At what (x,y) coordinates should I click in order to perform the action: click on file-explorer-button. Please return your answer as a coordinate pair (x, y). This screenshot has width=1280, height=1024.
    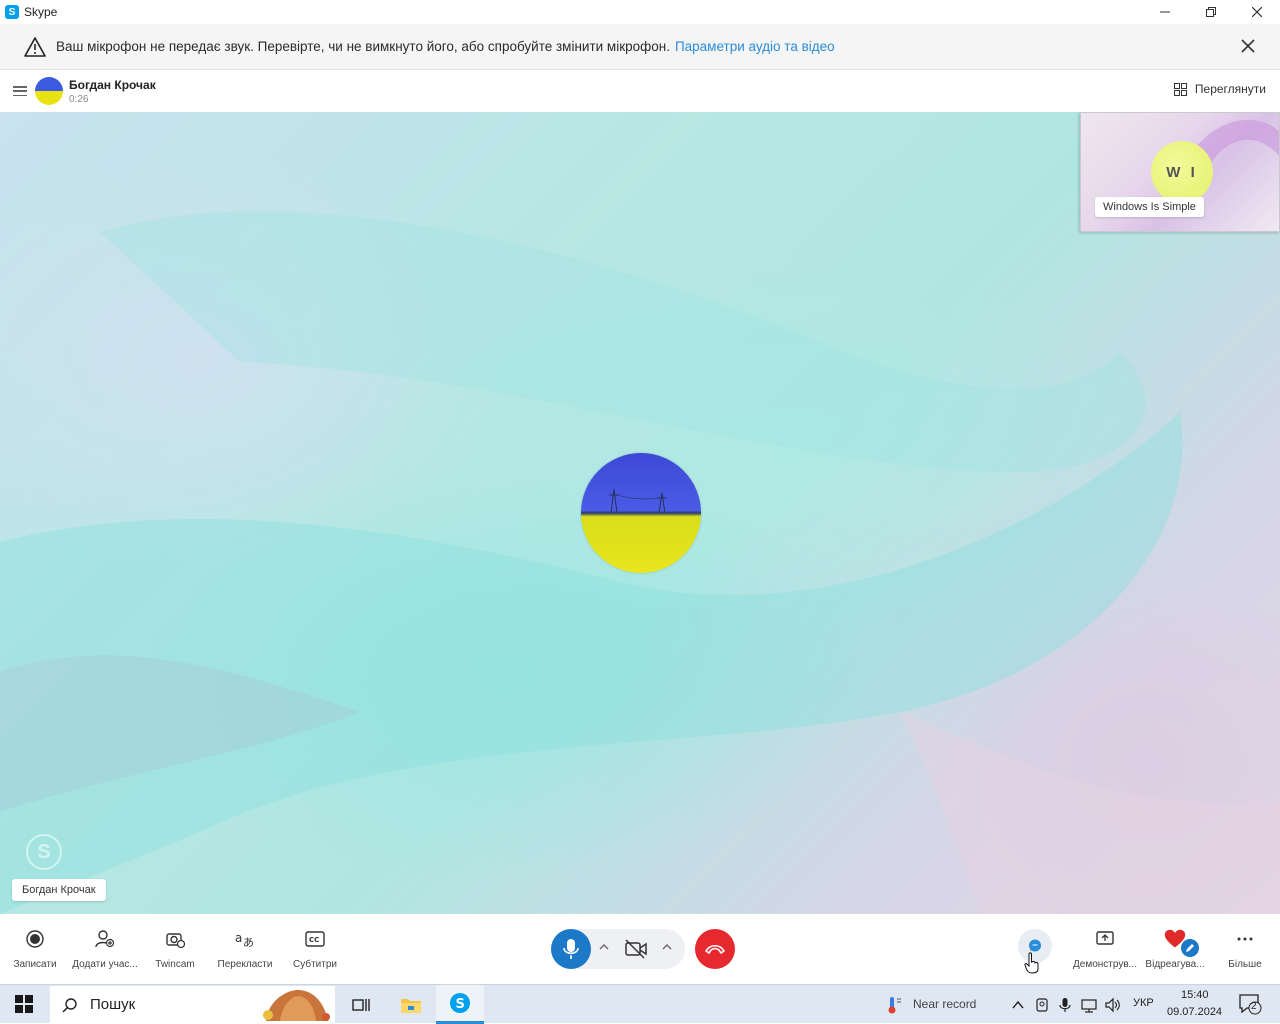
    Looking at the image, I should click on (411, 1004).